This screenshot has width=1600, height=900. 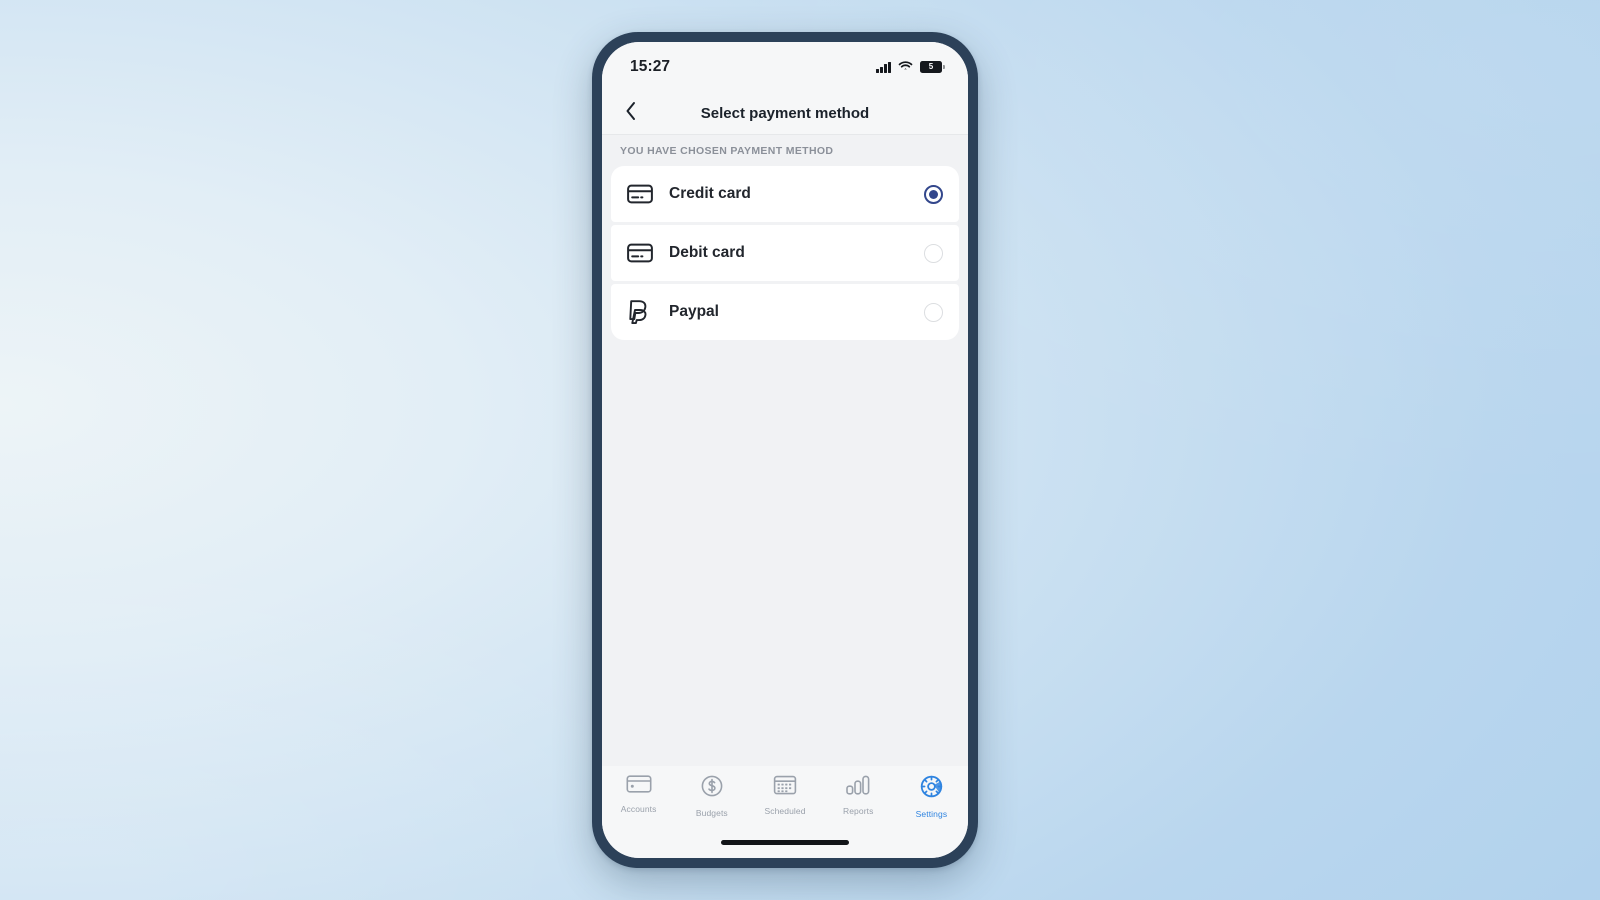 I want to click on bar-chart-icon, so click(x=858, y=787).